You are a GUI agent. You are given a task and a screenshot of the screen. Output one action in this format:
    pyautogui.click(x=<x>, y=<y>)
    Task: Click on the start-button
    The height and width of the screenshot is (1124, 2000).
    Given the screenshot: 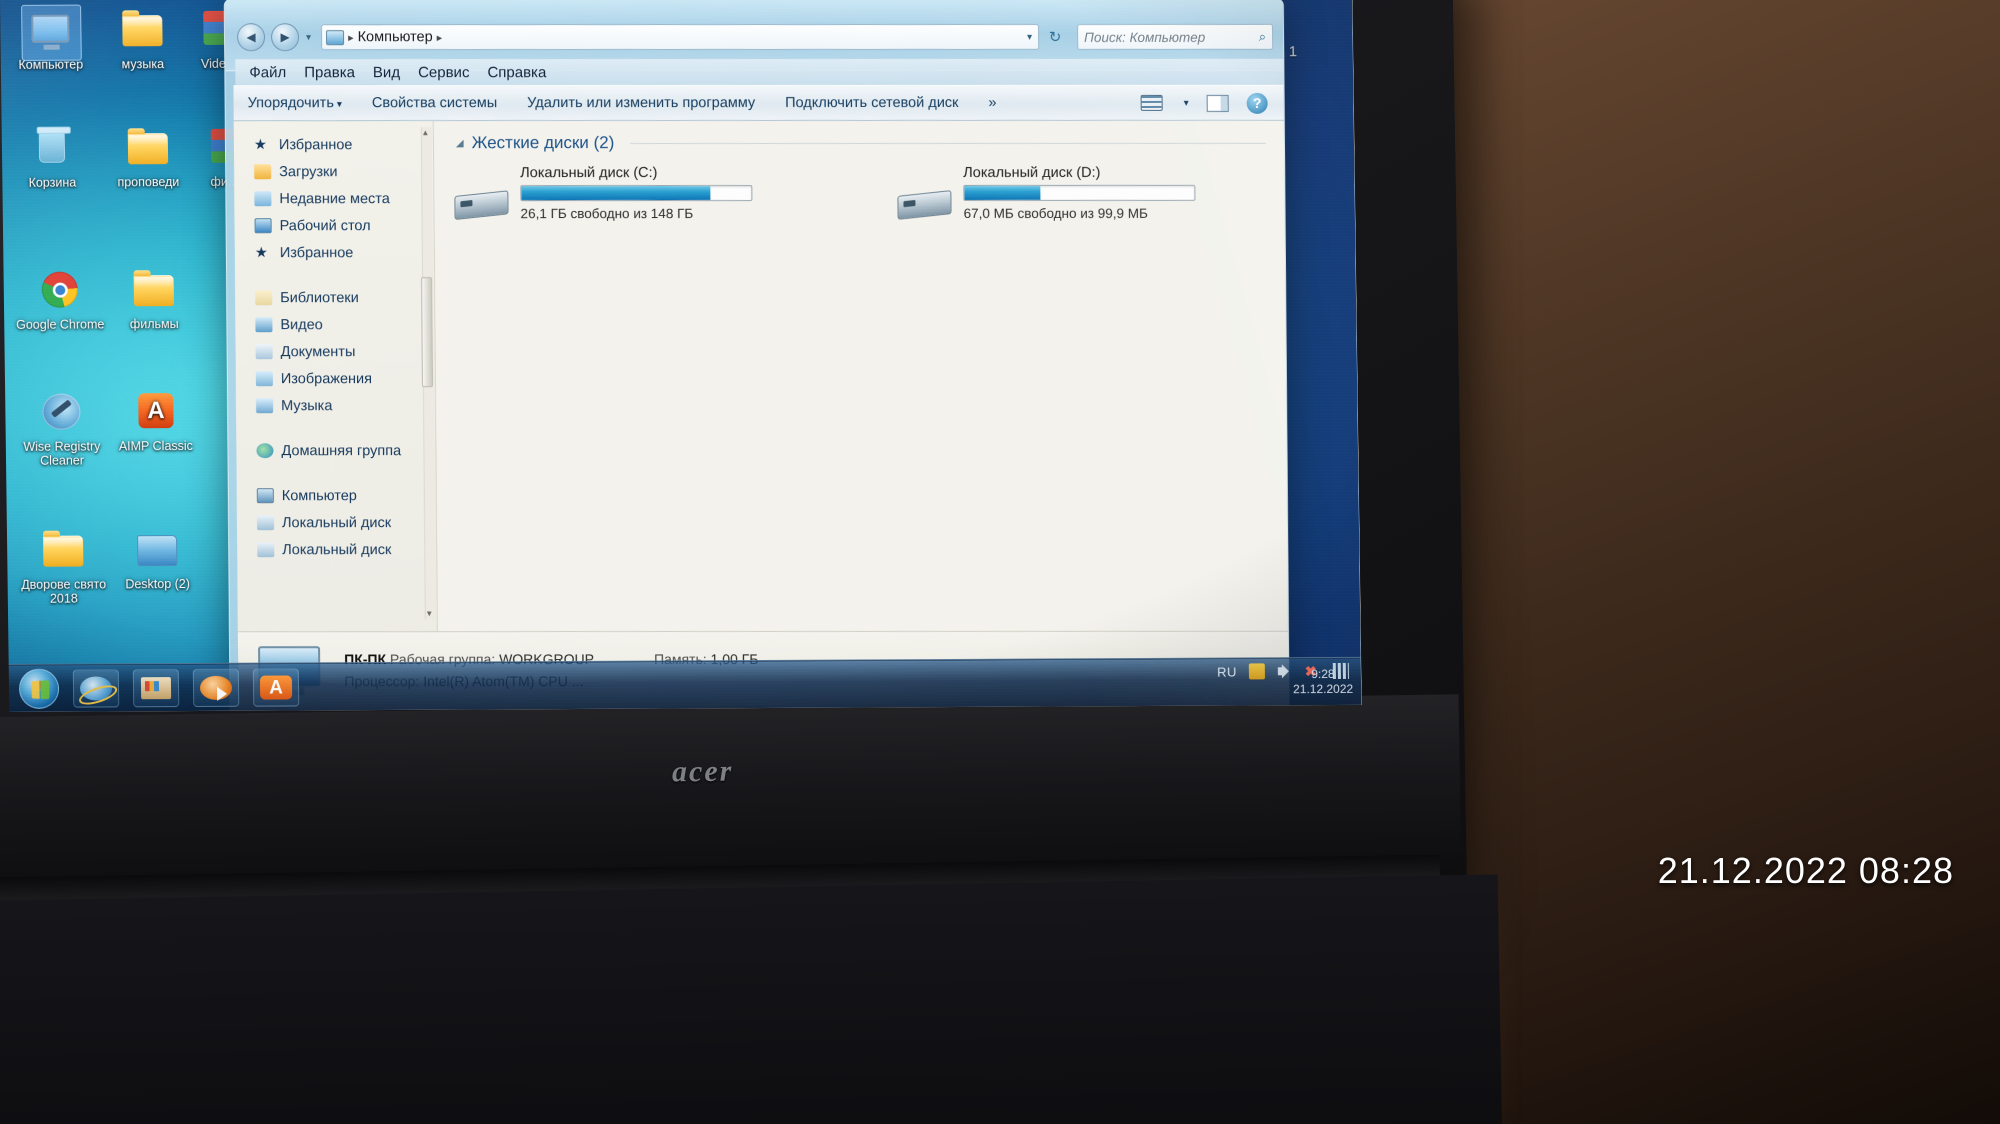 What is the action you would take?
    pyautogui.click(x=39, y=688)
    